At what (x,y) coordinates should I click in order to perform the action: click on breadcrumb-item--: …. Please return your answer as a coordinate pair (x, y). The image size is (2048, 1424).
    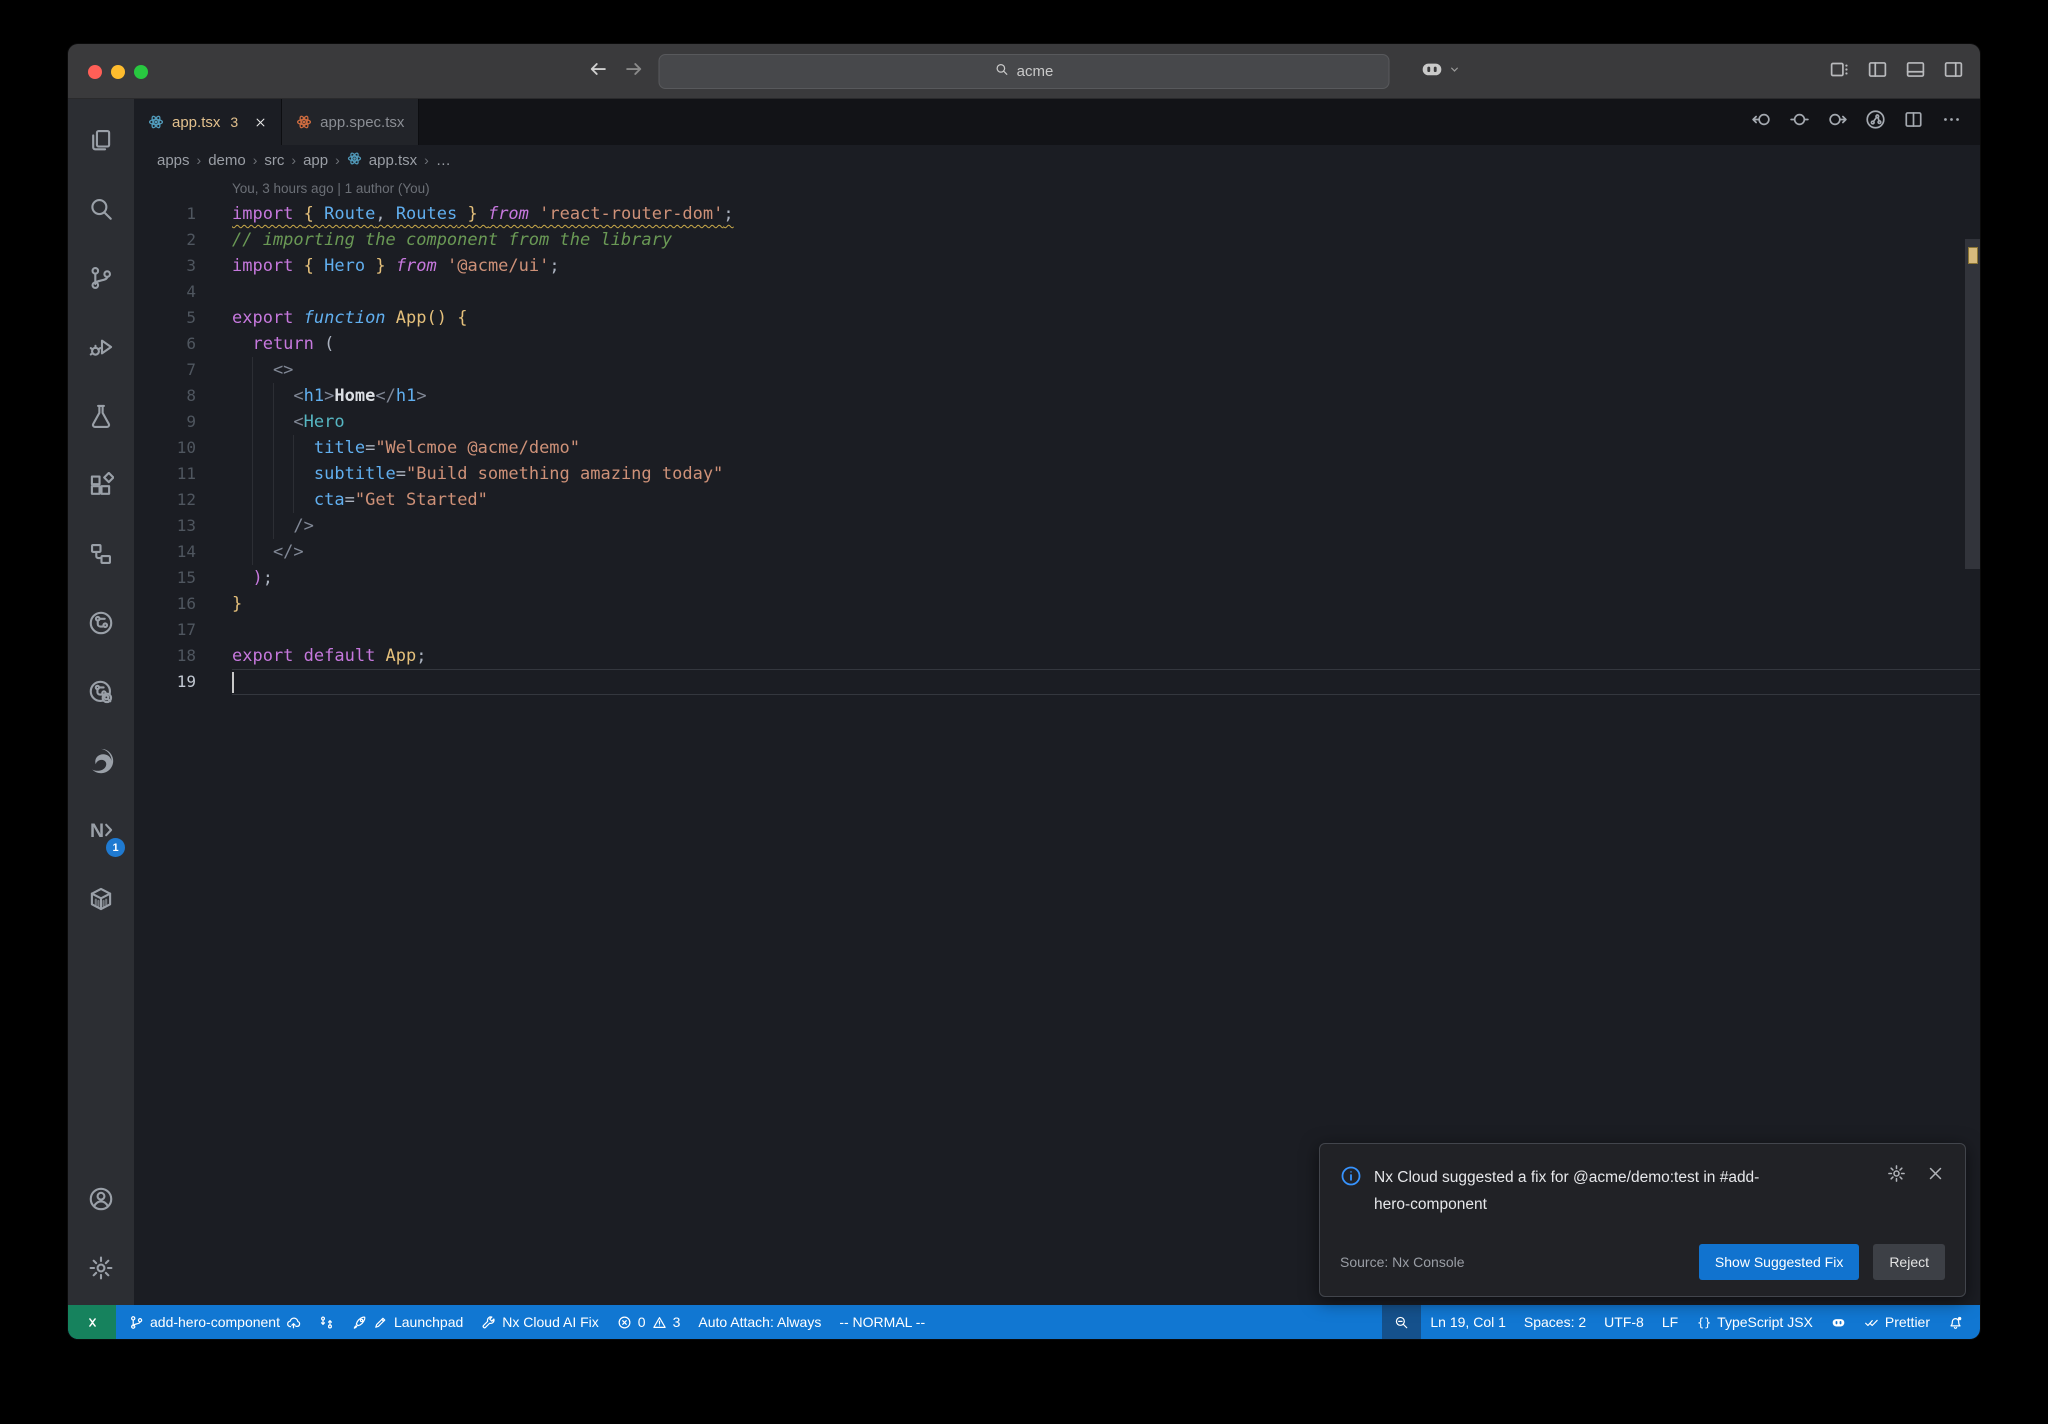
    Looking at the image, I should click on (443, 160).